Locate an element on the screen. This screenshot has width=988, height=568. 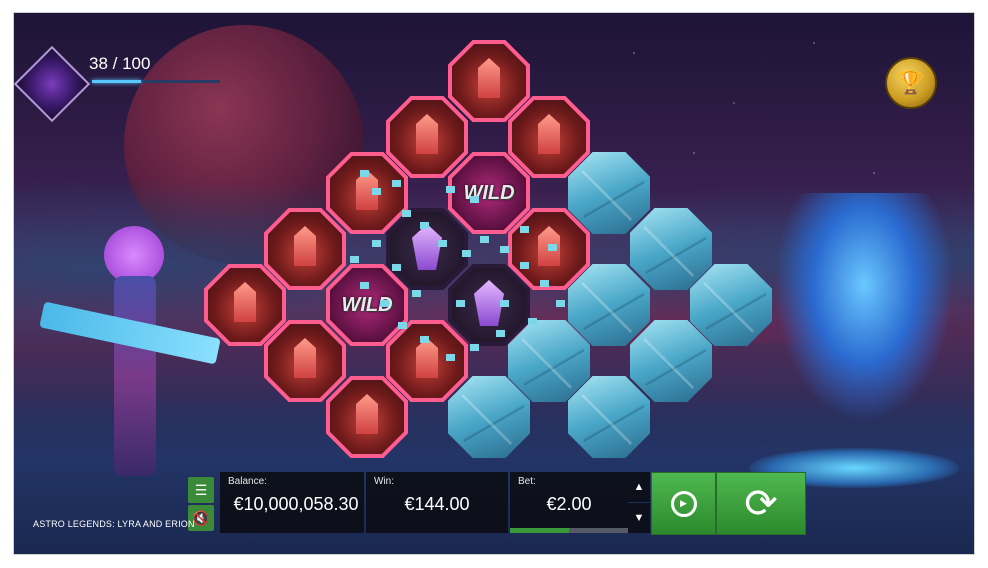
balance-value: €10,000,058.30 is located at coordinates (296, 504).